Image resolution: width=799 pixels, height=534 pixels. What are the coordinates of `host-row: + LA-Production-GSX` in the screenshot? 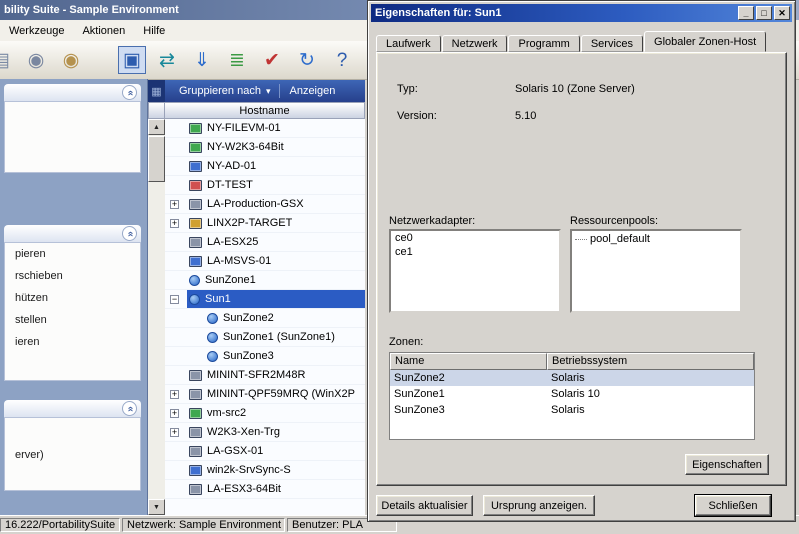 It's located at (265, 204).